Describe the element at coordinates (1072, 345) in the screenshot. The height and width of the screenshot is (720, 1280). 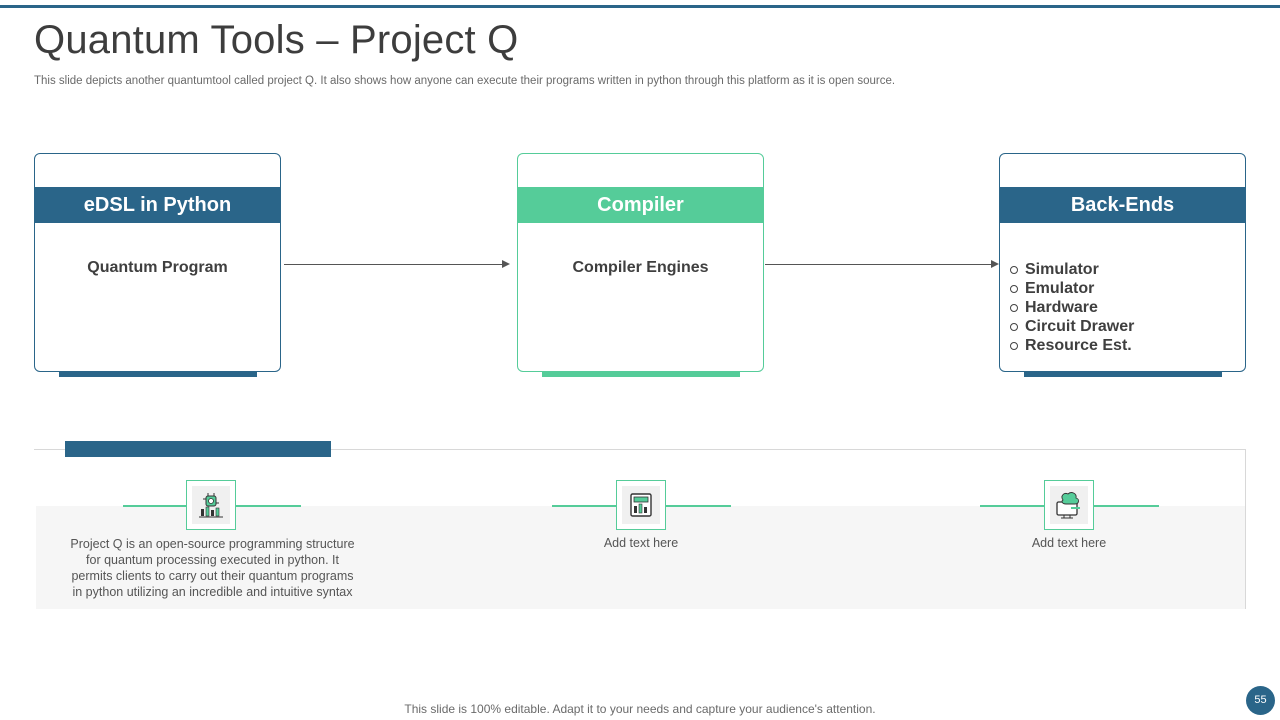
I see `list-item: Resource Est.` at that location.